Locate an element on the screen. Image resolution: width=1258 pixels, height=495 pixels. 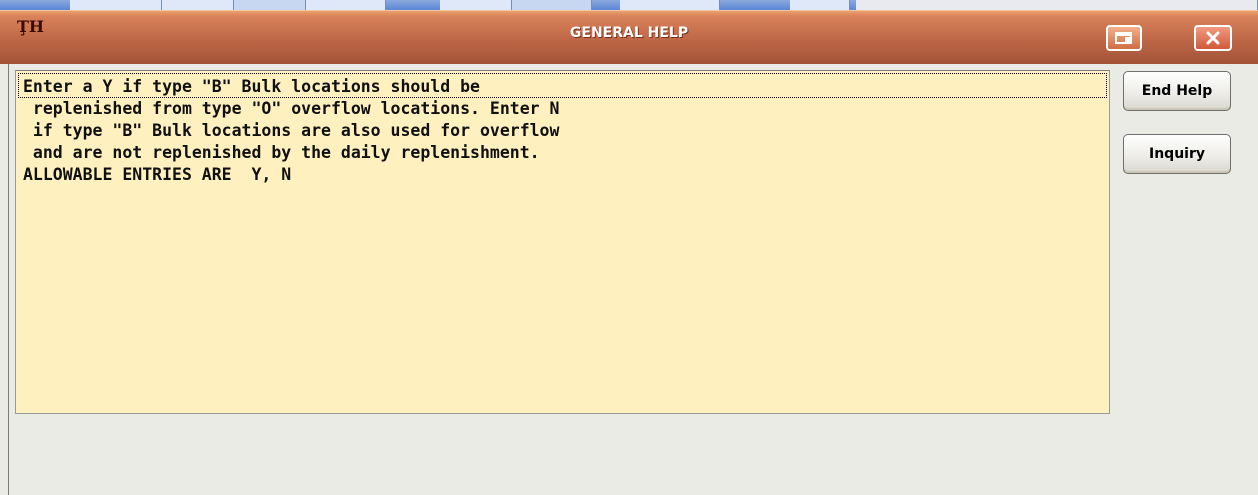
help-line: ALLOWABLE ENTRIES ARE Y, N is located at coordinates (157, 174).